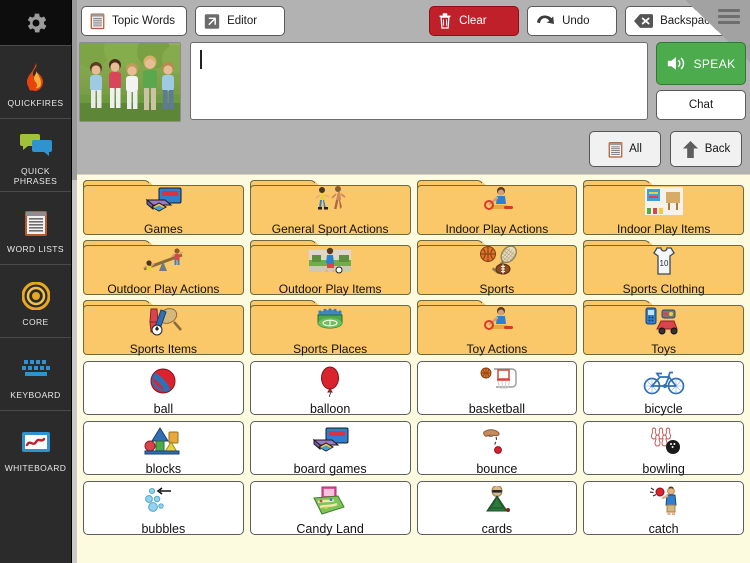  Describe the element at coordinates (663, 328) in the screenshot. I see `grid-cell-toys: Toys` at that location.